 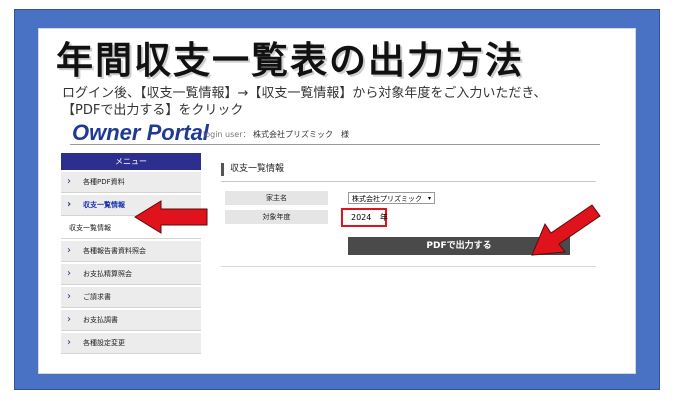 I want to click on arrow-down-left-icon, so click(x=566, y=230).